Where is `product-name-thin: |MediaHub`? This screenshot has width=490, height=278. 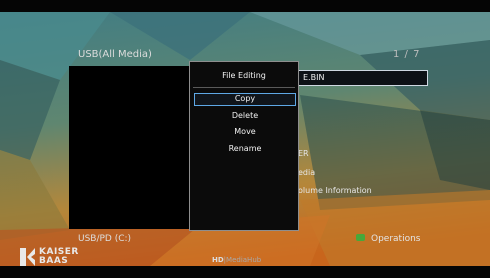 product-name-thin: |MediaHub is located at coordinates (242, 260).